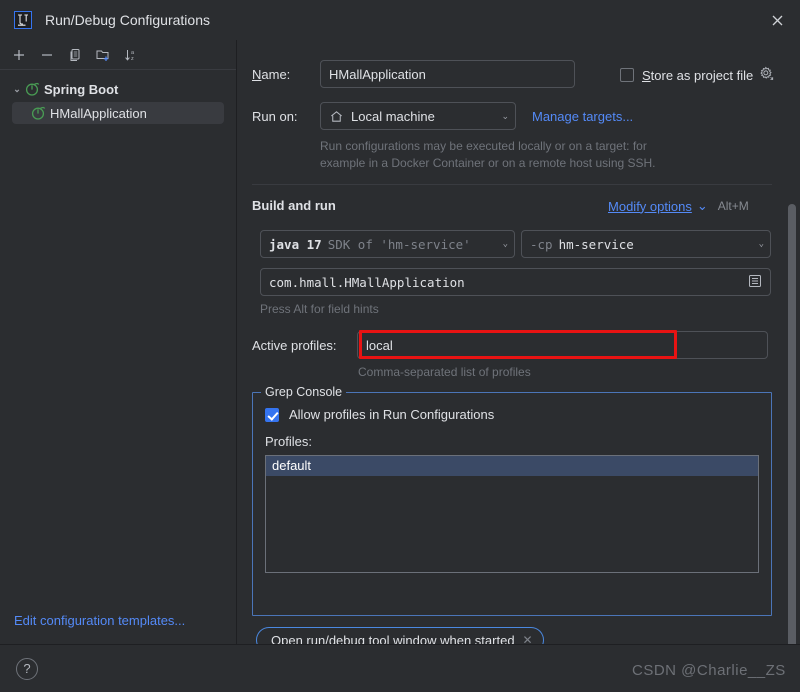  Describe the element at coordinates (792, 424) in the screenshot. I see `vertical-scrollbar` at that location.